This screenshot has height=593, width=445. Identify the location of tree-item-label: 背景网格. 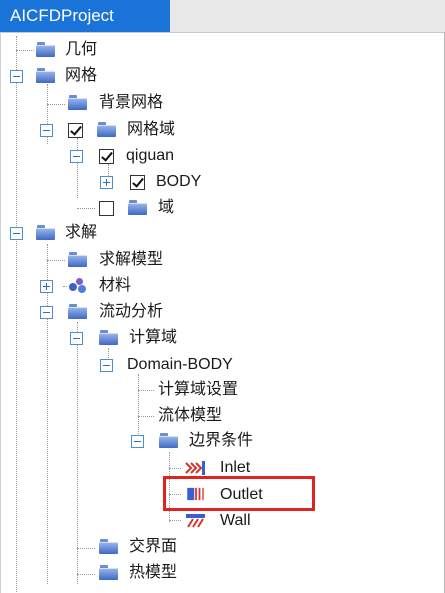
(131, 102).